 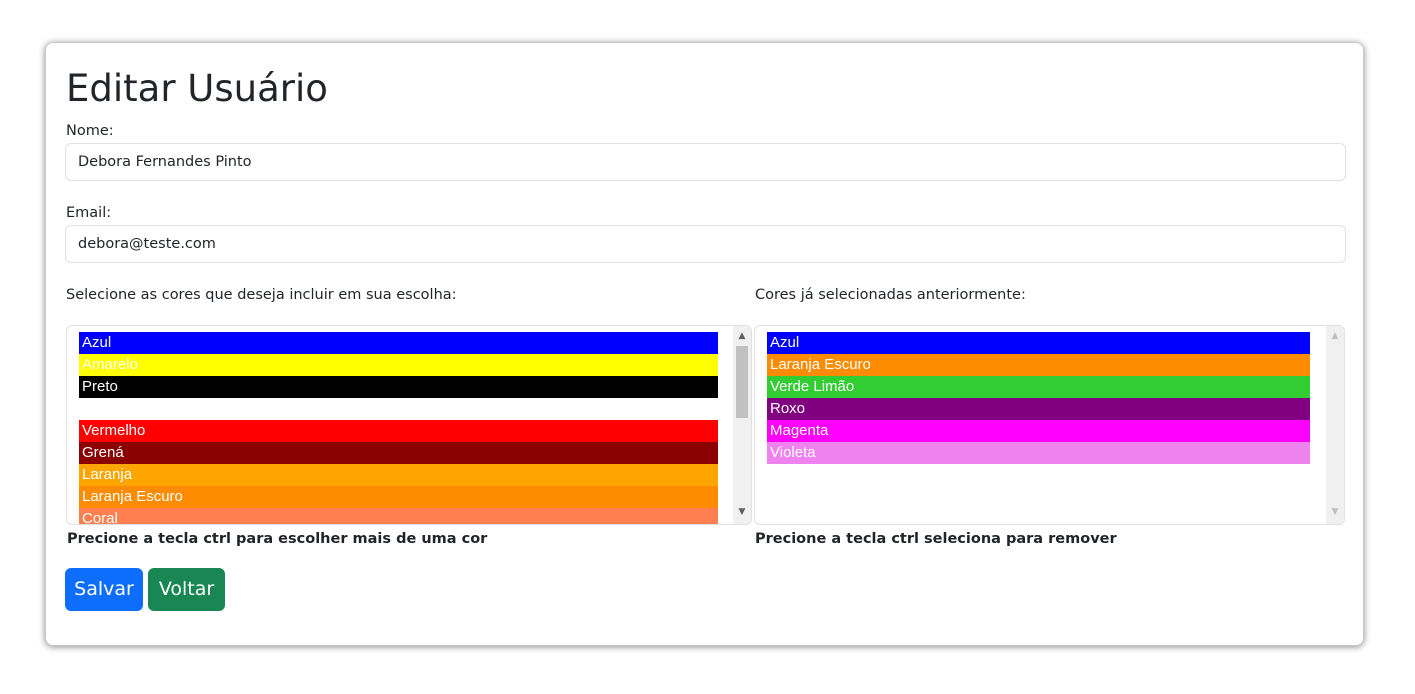 I want to click on color-option: Violeta, so click(x=1038, y=453).